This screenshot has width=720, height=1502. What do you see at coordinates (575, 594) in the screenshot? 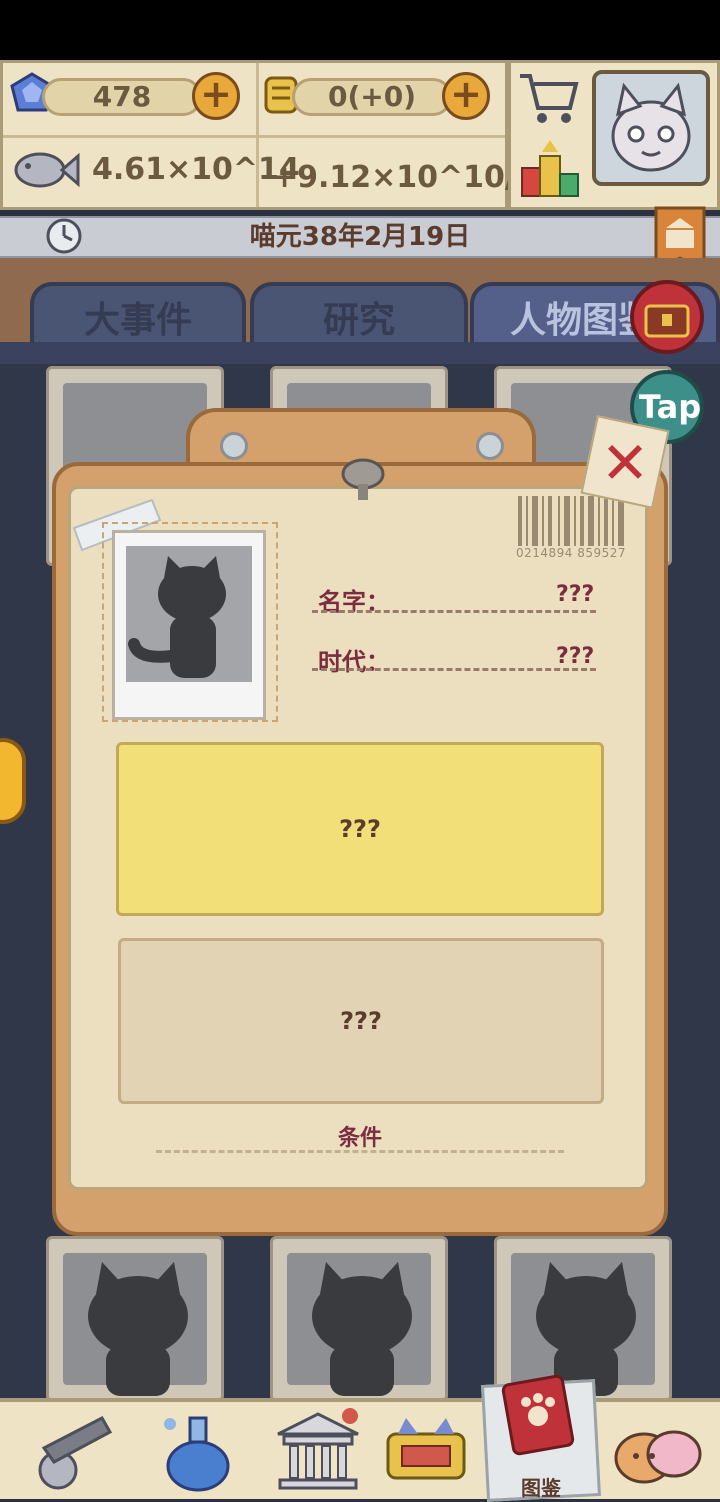
I see `name-value: ???` at bounding box center [575, 594].